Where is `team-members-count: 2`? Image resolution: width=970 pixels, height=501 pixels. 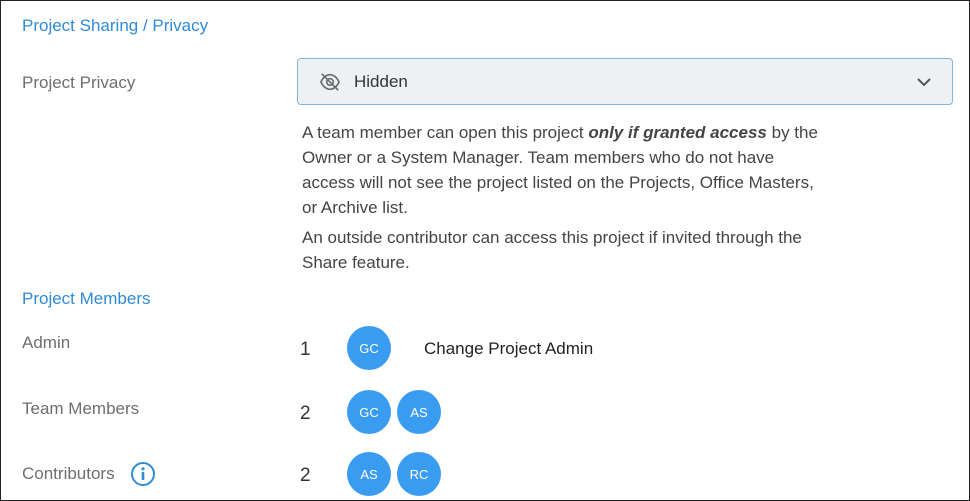 team-members-count: 2 is located at coordinates (305, 413).